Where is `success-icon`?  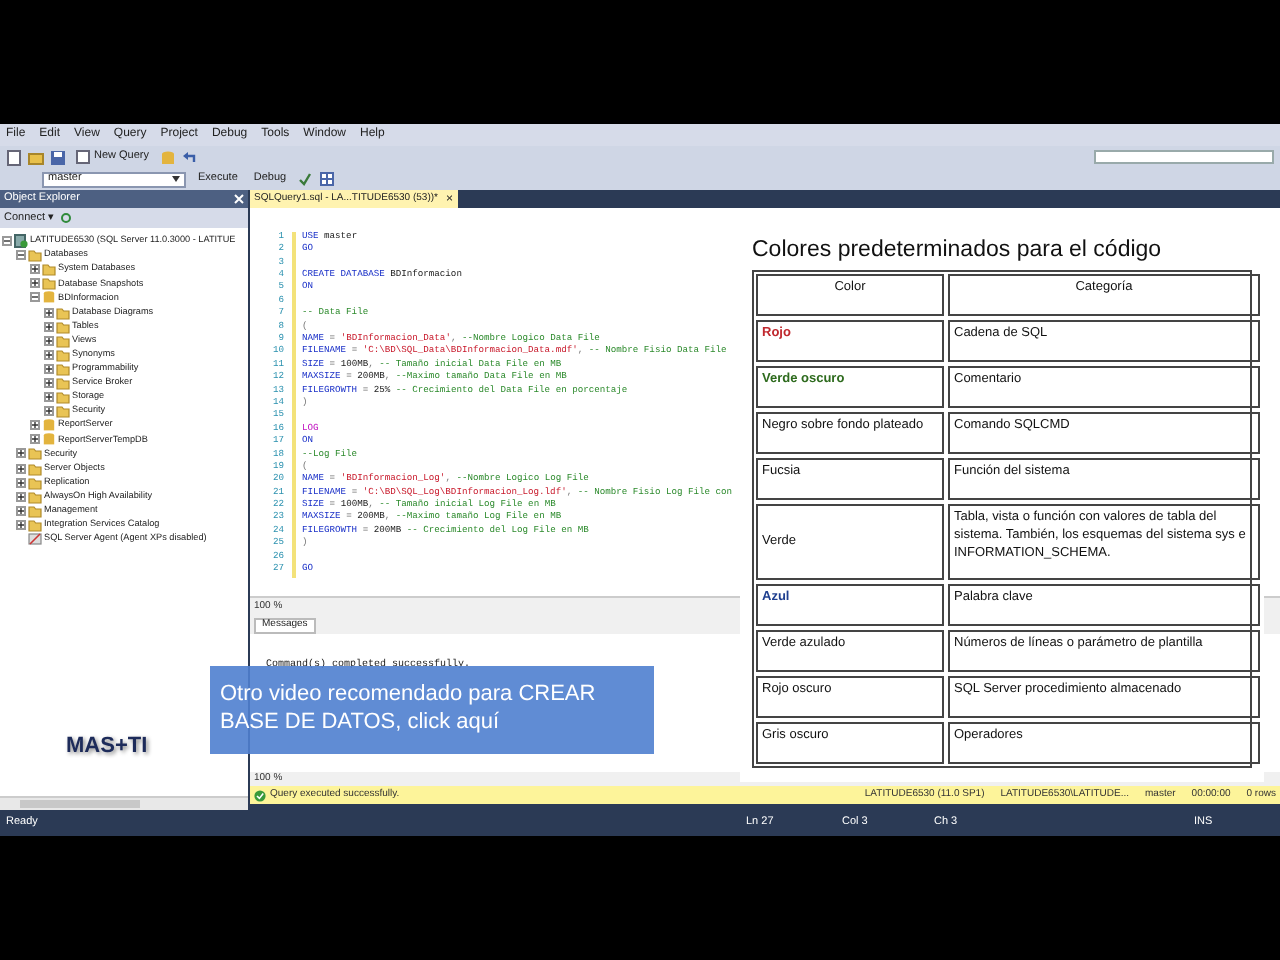 success-icon is located at coordinates (260, 795).